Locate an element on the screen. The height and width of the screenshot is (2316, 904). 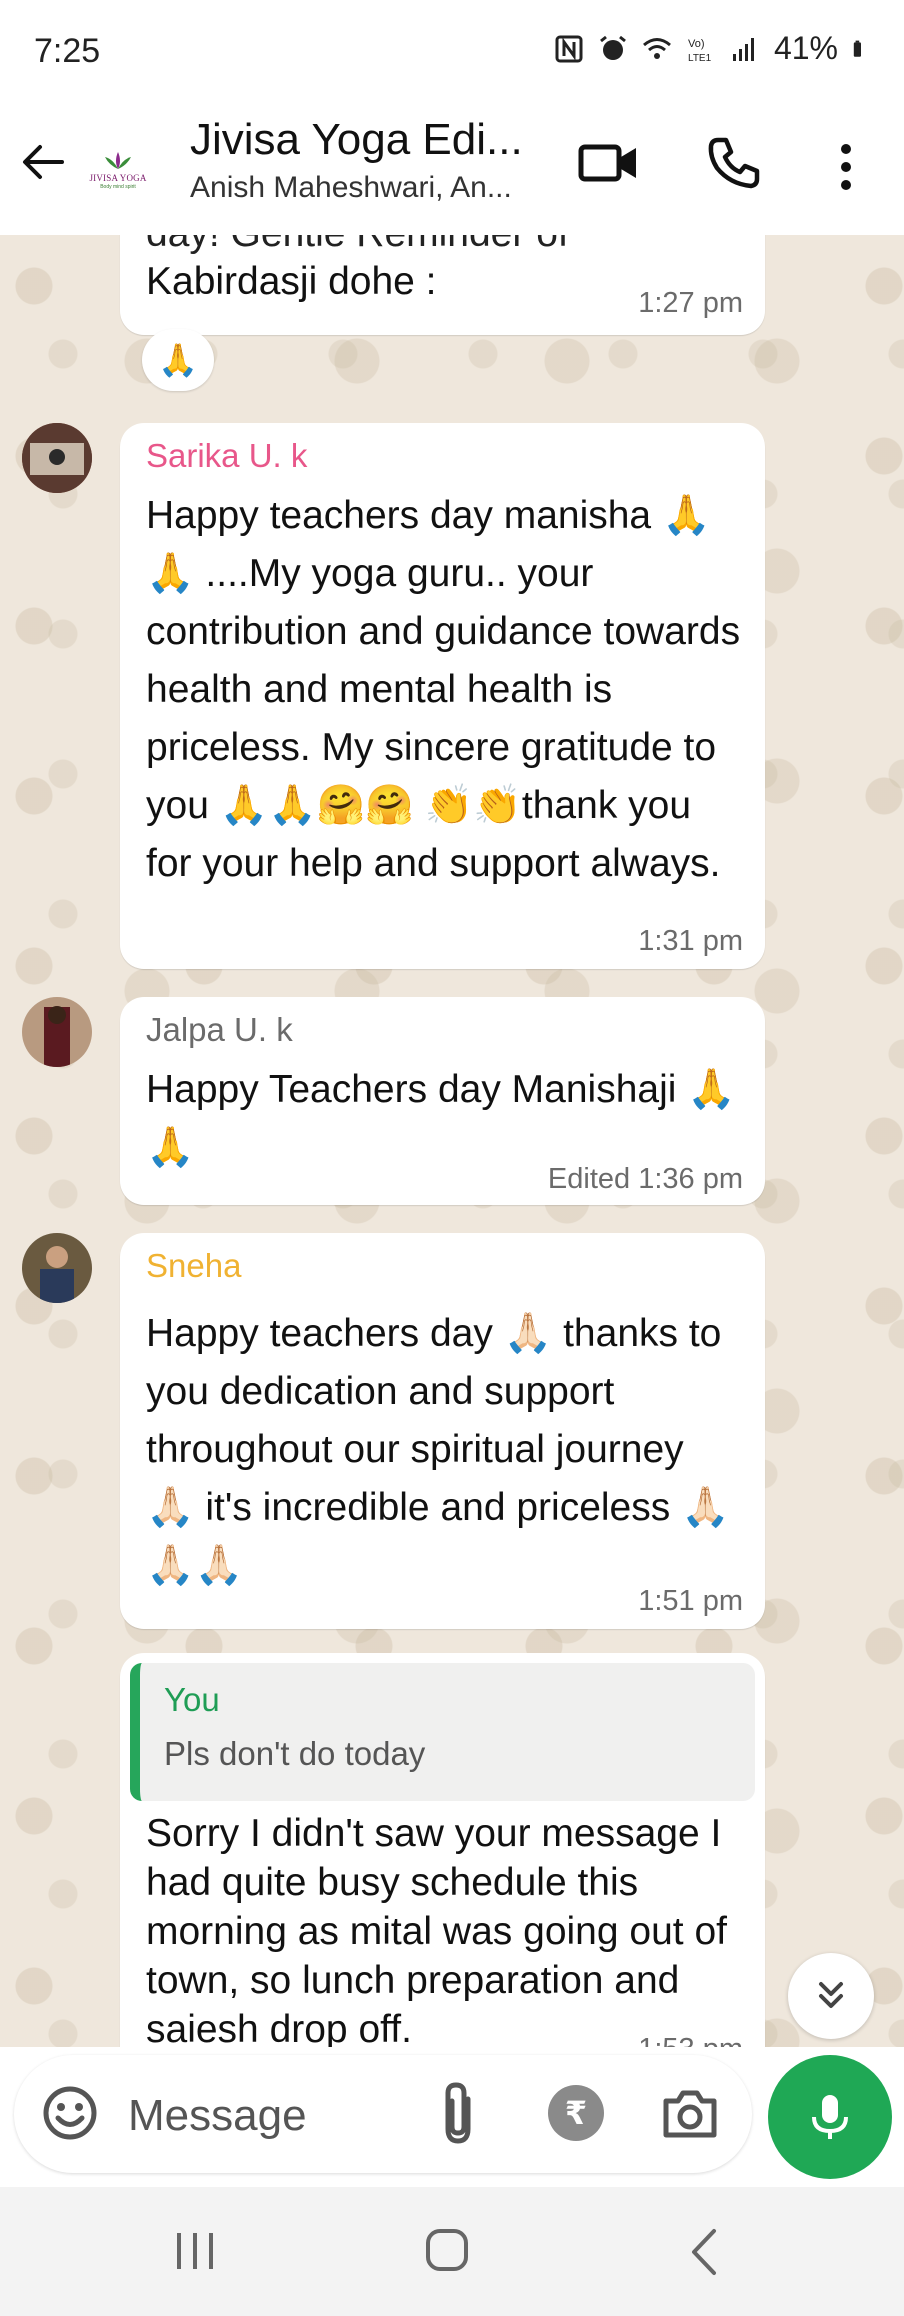
recent-apps-icon is located at coordinates (195, 2251).